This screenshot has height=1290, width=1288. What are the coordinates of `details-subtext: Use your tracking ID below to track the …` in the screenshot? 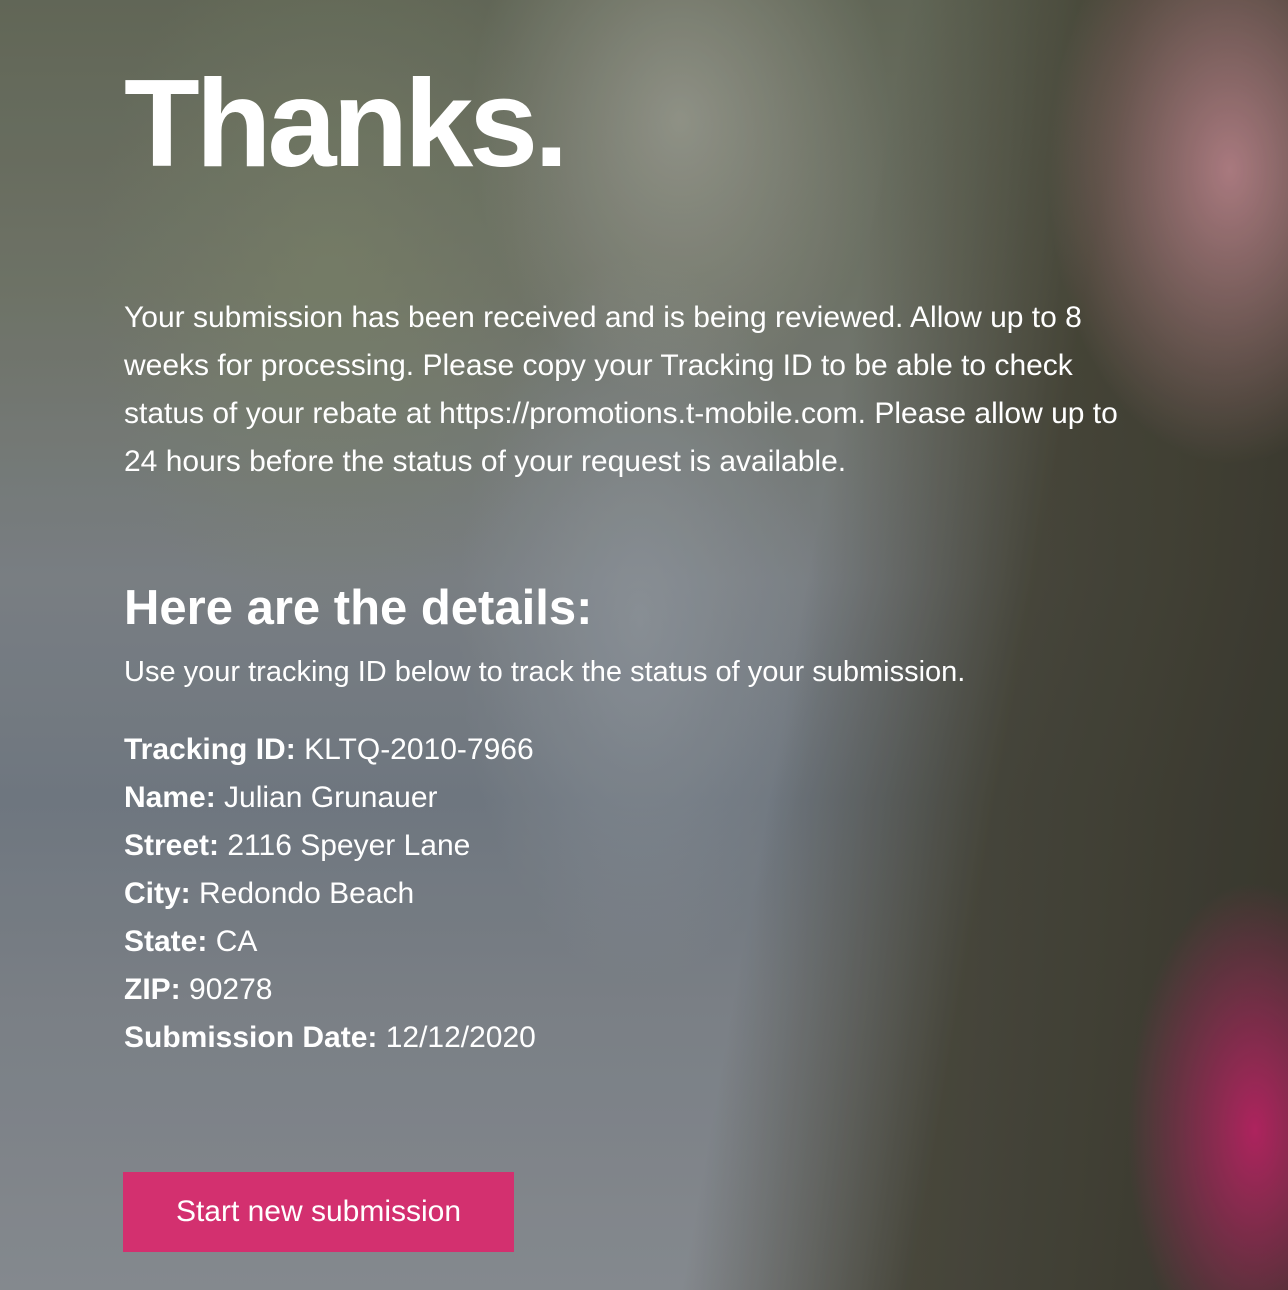 It's located at (545, 672).